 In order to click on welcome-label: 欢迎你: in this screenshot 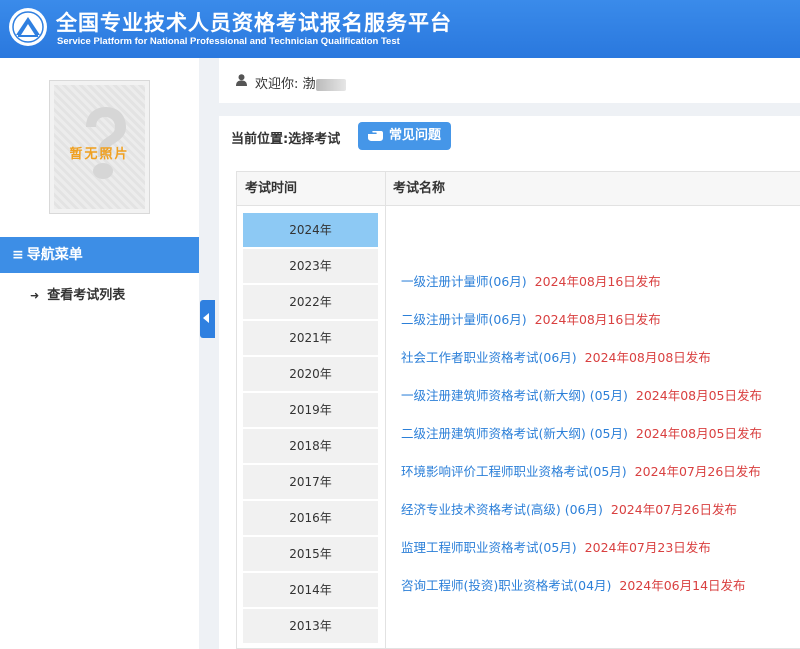, I will do `click(277, 84)`.